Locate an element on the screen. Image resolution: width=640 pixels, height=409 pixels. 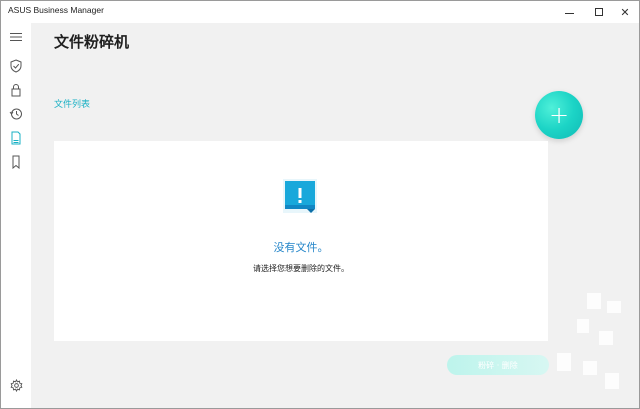
close-icon: ✕ is located at coordinates (625, 12).